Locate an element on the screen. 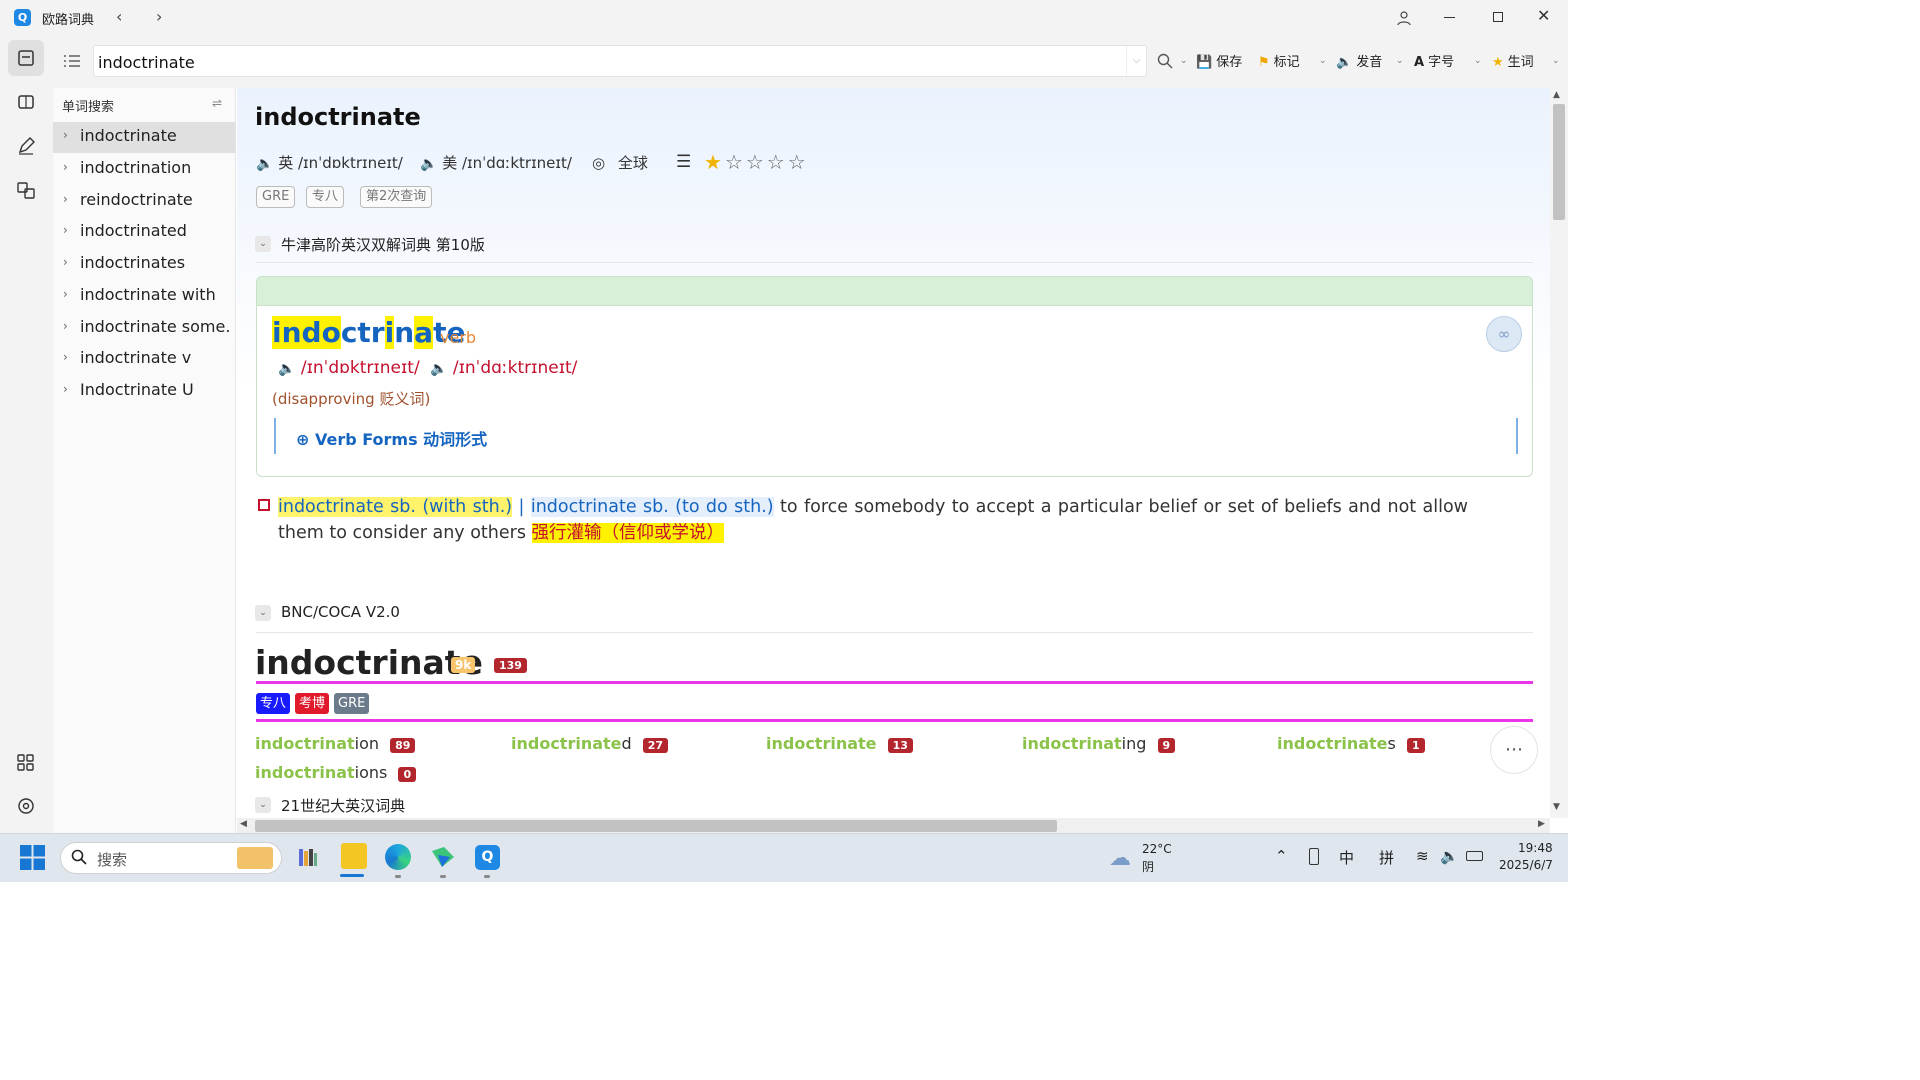 The image size is (1920, 1080). sidebar-item: › indoctrinate with is located at coordinates (144, 296).